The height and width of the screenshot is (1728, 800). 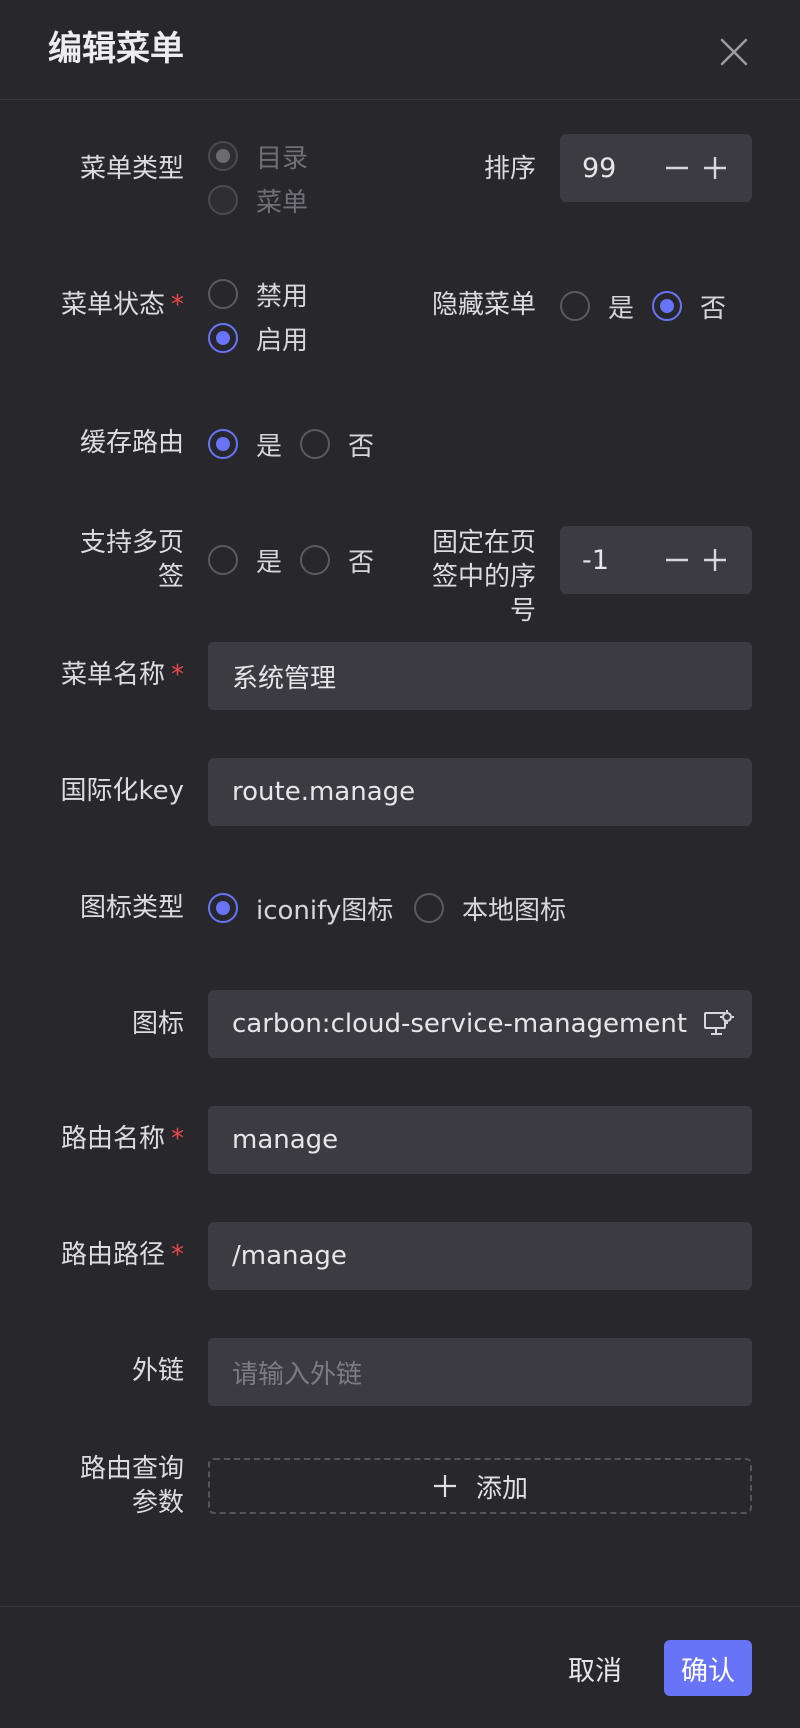 What do you see at coordinates (483, 577) in the screenshot?
I see `fixed-index-label: 固定在页 签中的序 号` at bounding box center [483, 577].